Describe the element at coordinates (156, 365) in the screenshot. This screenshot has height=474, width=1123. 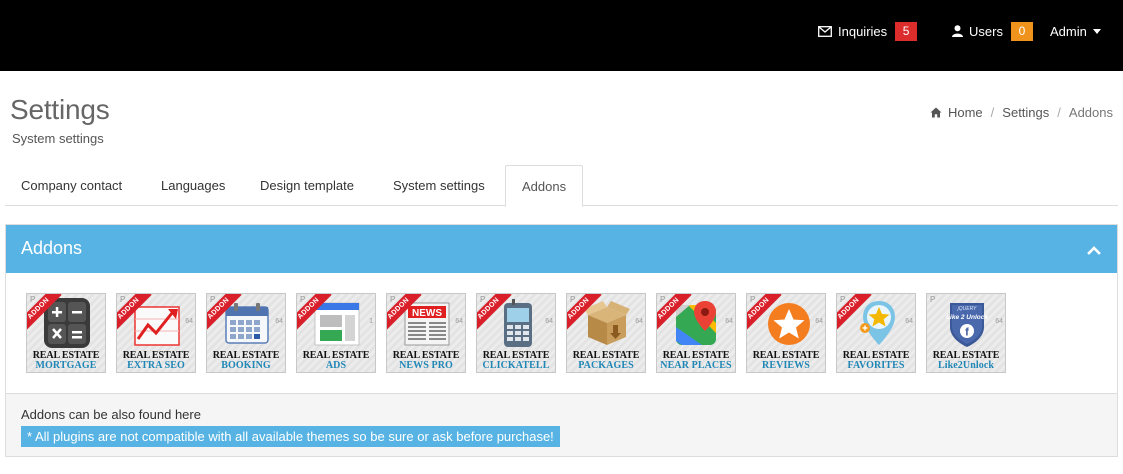
I see `addon-name: EXTRA SEO` at that location.